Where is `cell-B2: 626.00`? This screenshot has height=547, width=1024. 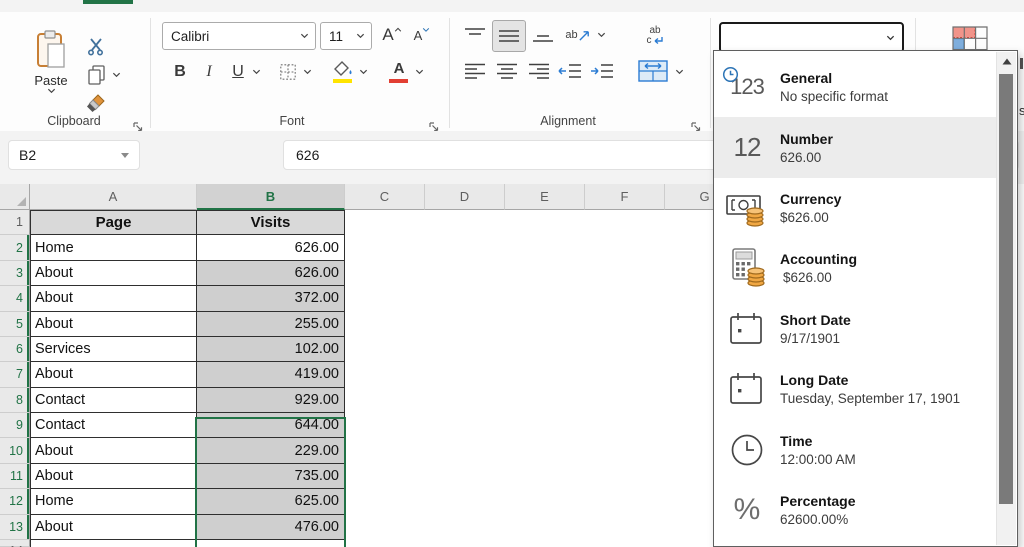 cell-B2: 626.00 is located at coordinates (271, 248).